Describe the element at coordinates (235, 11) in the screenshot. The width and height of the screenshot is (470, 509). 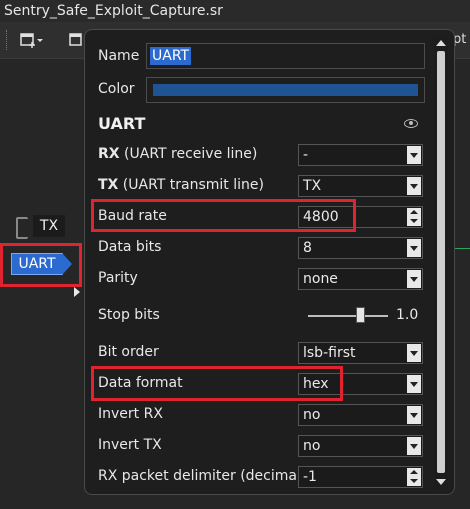
I see `window-title: Sentry_Safe_Exploit_Capture.sr` at that location.